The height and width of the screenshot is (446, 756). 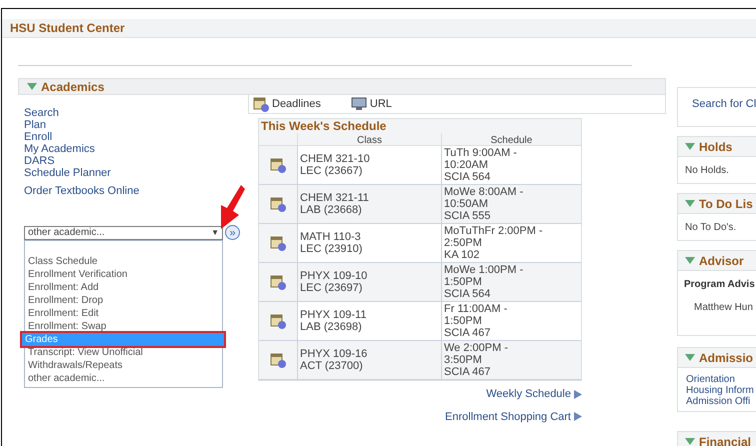 What do you see at coordinates (123, 352) in the screenshot?
I see `dropdown-option: Transcript: View Unofficial` at bounding box center [123, 352].